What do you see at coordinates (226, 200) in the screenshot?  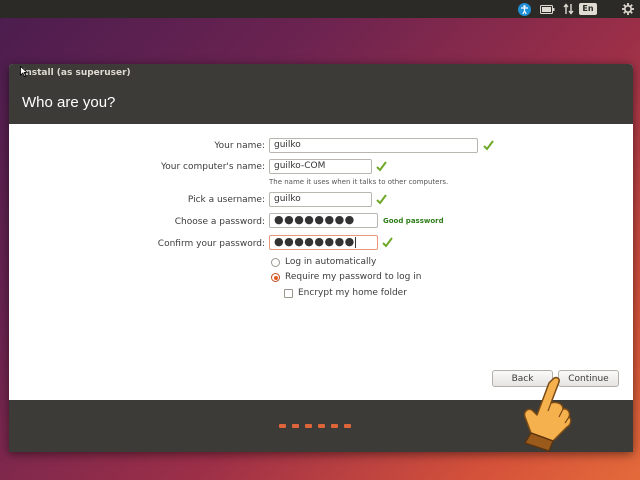 I see `username-label: Pick a username:` at bounding box center [226, 200].